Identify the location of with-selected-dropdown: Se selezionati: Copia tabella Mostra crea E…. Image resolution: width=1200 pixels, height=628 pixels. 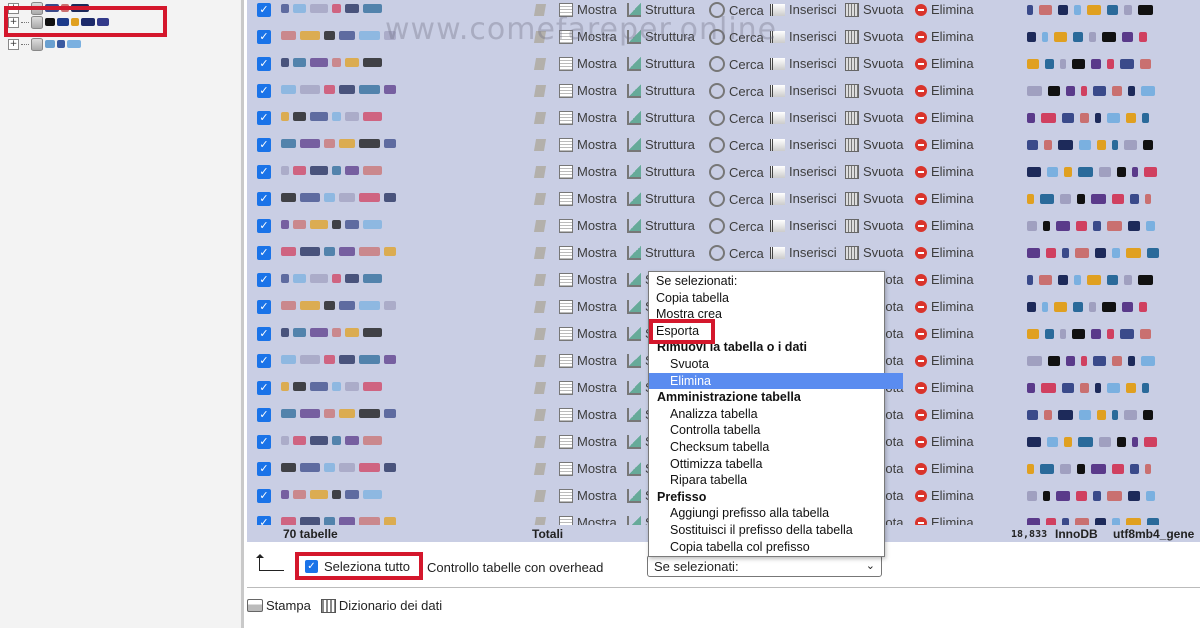
(775, 414).